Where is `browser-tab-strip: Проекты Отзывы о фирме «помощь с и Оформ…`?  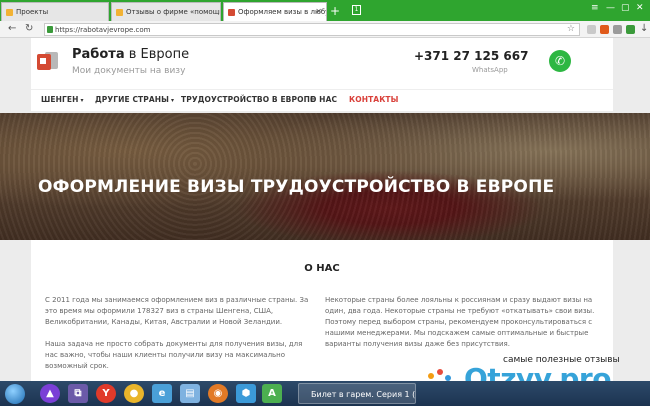 browser-tab-strip: Проекты Отзывы о фирме «помощь с и Оформ… is located at coordinates (325, 10).